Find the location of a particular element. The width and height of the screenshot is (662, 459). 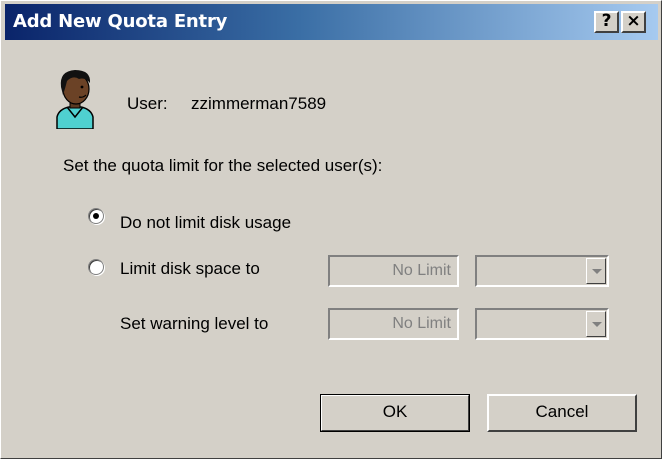

limit-disk-radio is located at coordinates (96, 267).